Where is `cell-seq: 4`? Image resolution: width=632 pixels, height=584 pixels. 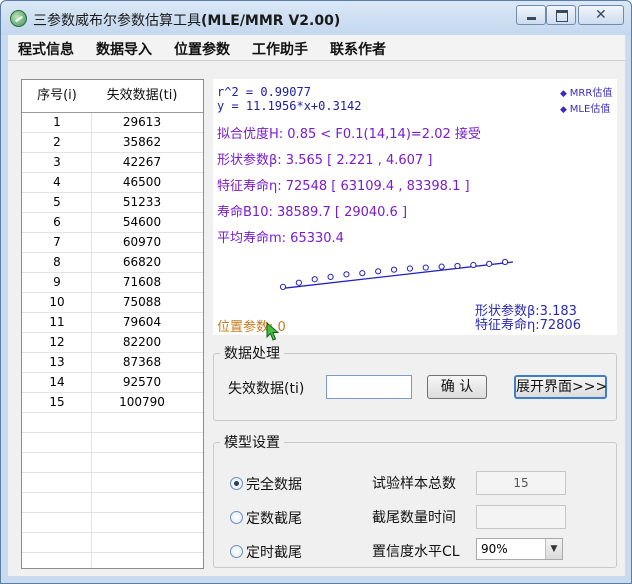 cell-seq: 4 is located at coordinates (57, 182).